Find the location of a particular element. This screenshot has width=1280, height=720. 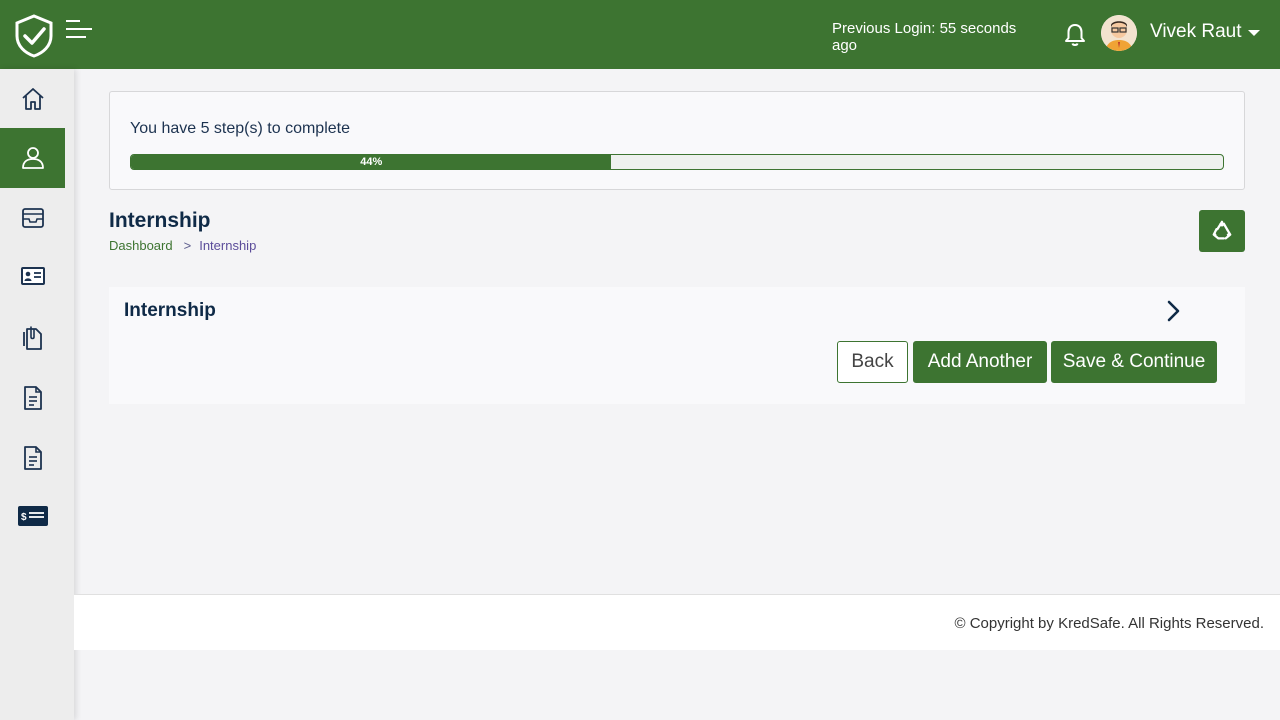

inbox-tray-icon is located at coordinates (32, 218).